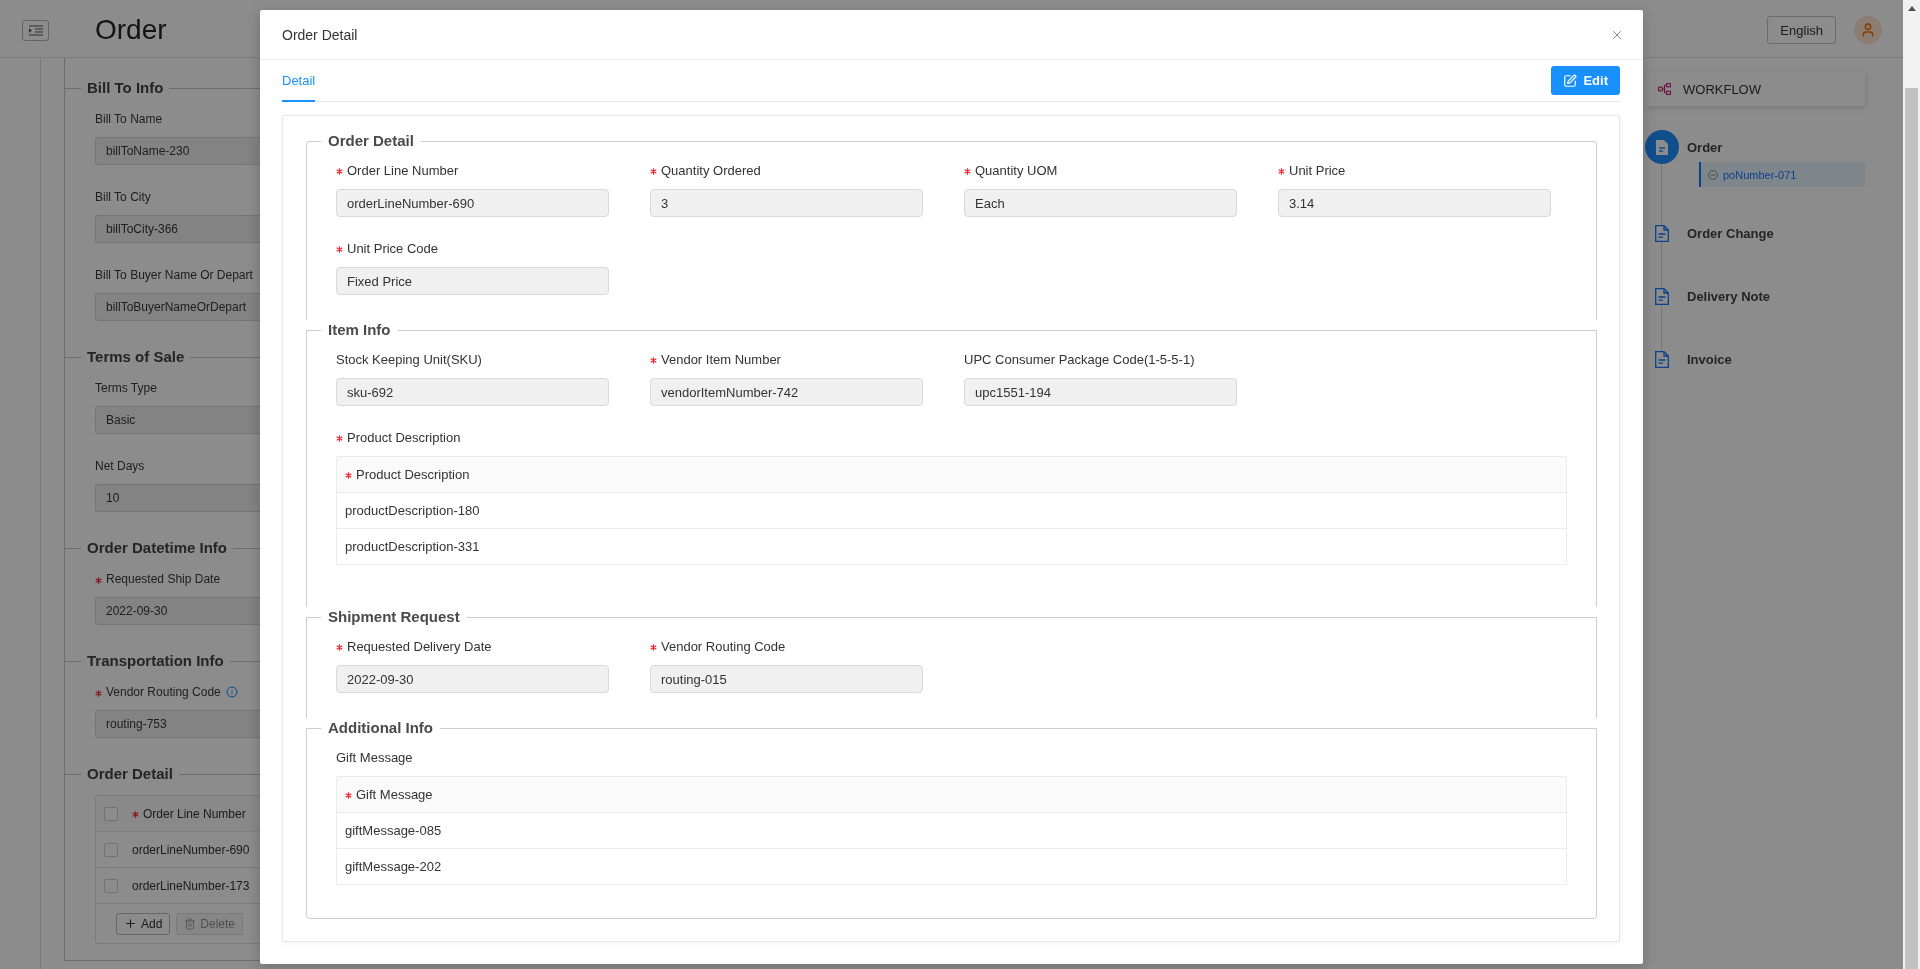 The width and height of the screenshot is (1920, 969). I want to click on table-cell: orderLineNumber-173, so click(191, 885).